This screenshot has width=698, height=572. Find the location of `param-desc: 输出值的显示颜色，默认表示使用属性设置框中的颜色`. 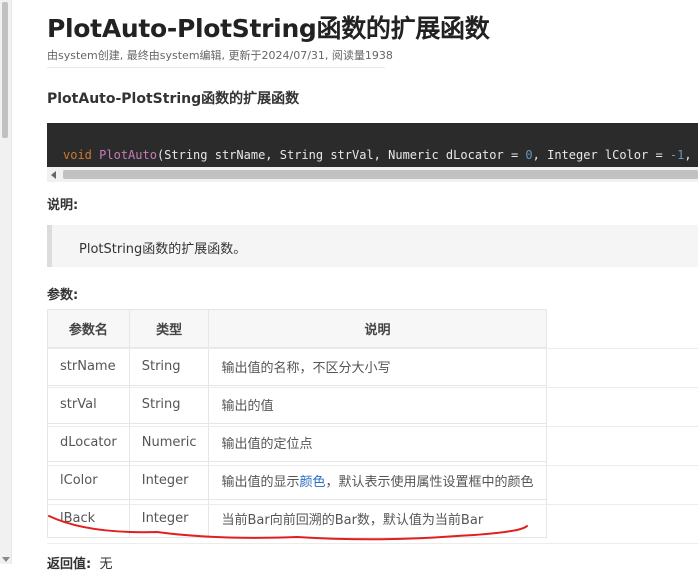

param-desc: 输出值的显示颜色，默认表示使用属性设置框中的颜色 is located at coordinates (377, 480).